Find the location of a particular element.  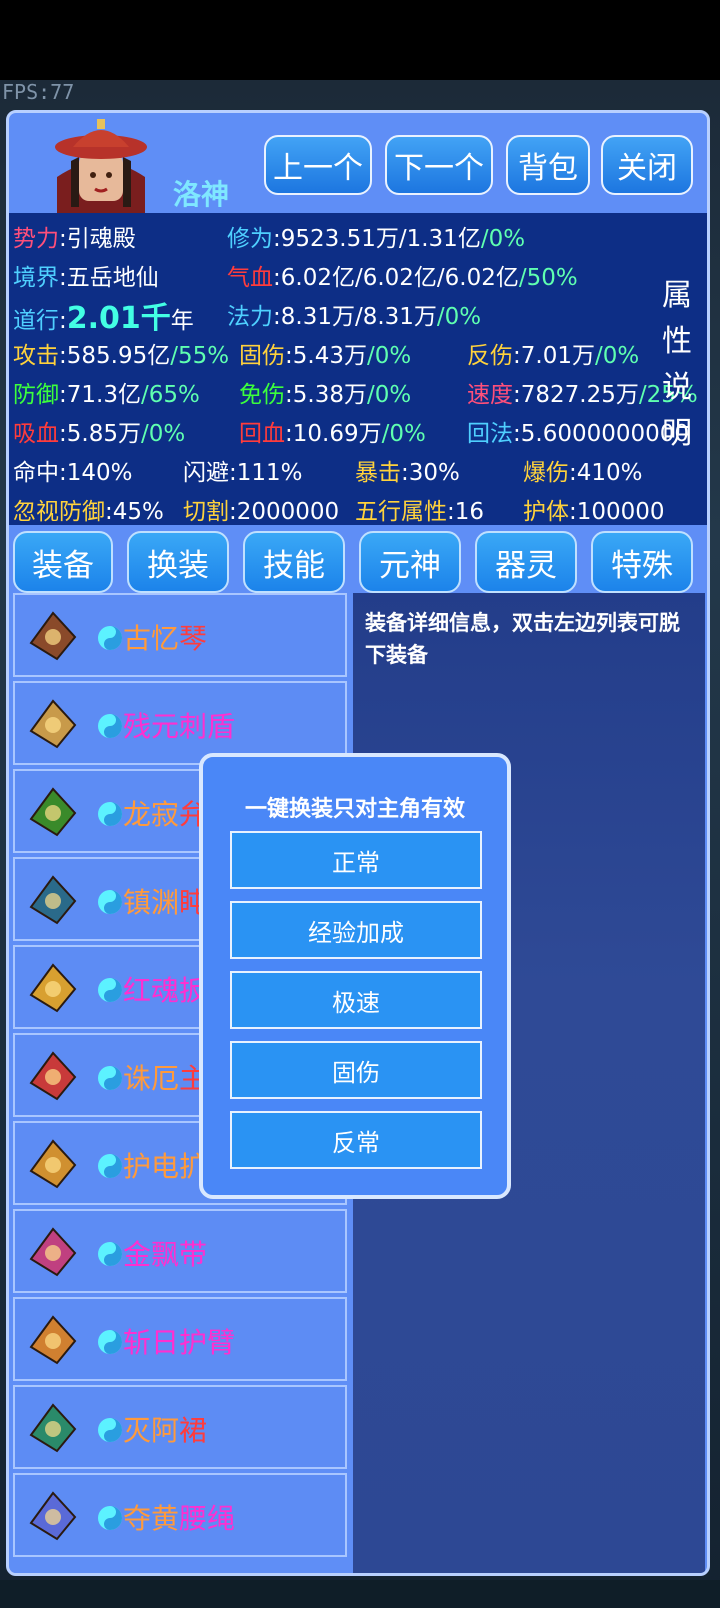

stat-immune: 免伤:5.38万/0% is located at coordinates (325, 395).